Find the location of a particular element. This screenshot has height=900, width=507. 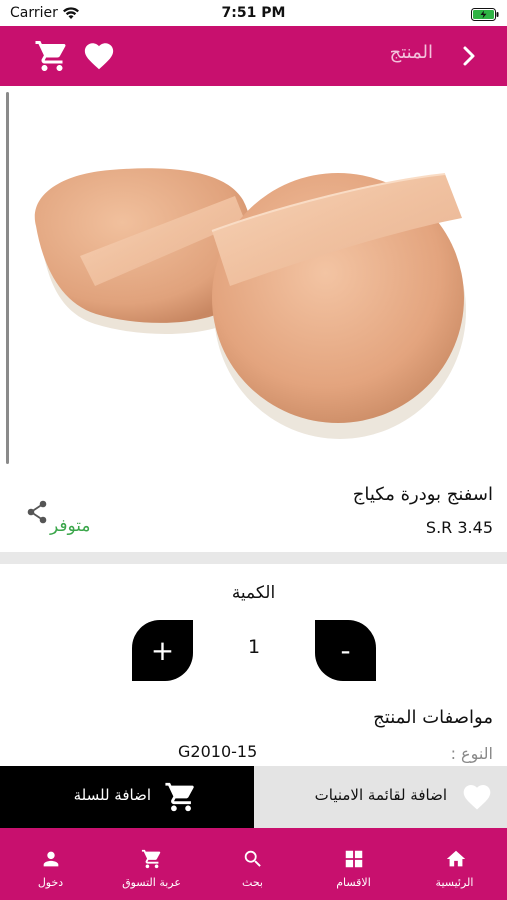

add-to-cart-button: اضافة للسلة is located at coordinates (127, 797).